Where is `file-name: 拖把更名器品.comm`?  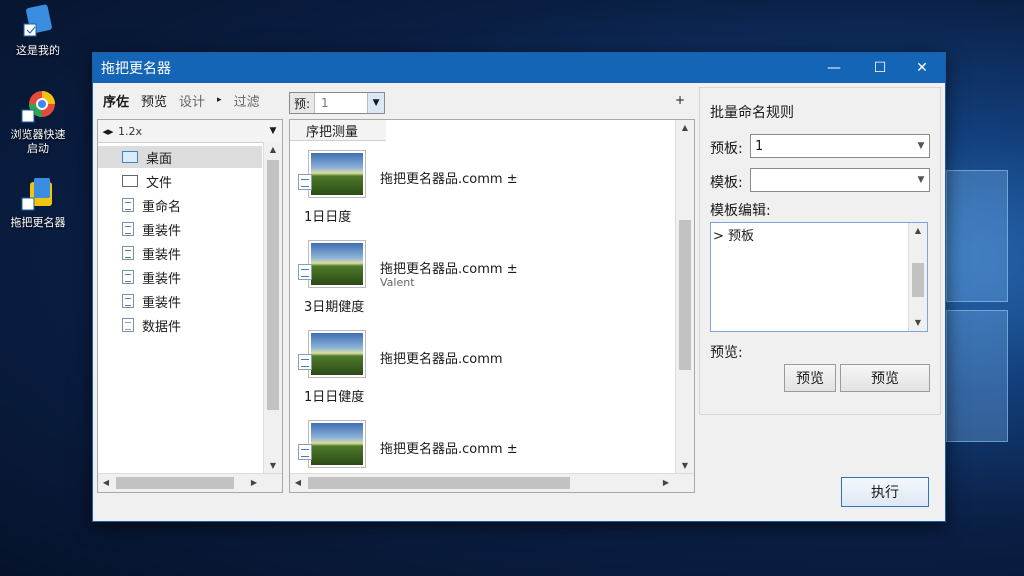 file-name: 拖把更名器品.comm is located at coordinates (441, 359).